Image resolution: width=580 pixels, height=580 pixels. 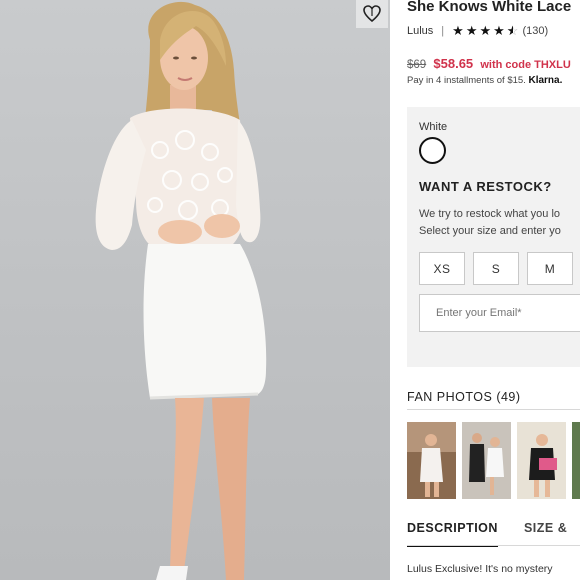 What do you see at coordinates (420, 31) in the screenshot?
I see `brand-link: Lulus` at bounding box center [420, 31].